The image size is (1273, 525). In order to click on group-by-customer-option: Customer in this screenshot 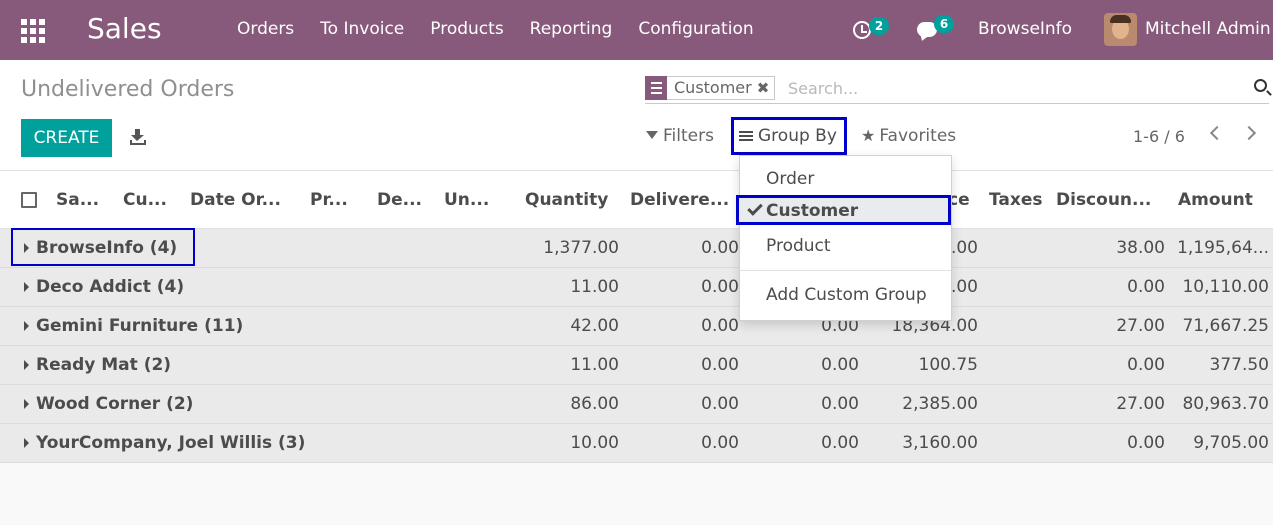, I will do `click(843, 210)`.